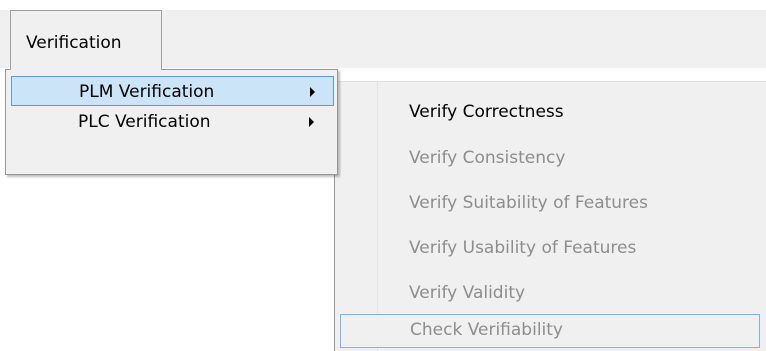  I want to click on menu-item-verify-validity: Verify Validity, so click(550, 293).